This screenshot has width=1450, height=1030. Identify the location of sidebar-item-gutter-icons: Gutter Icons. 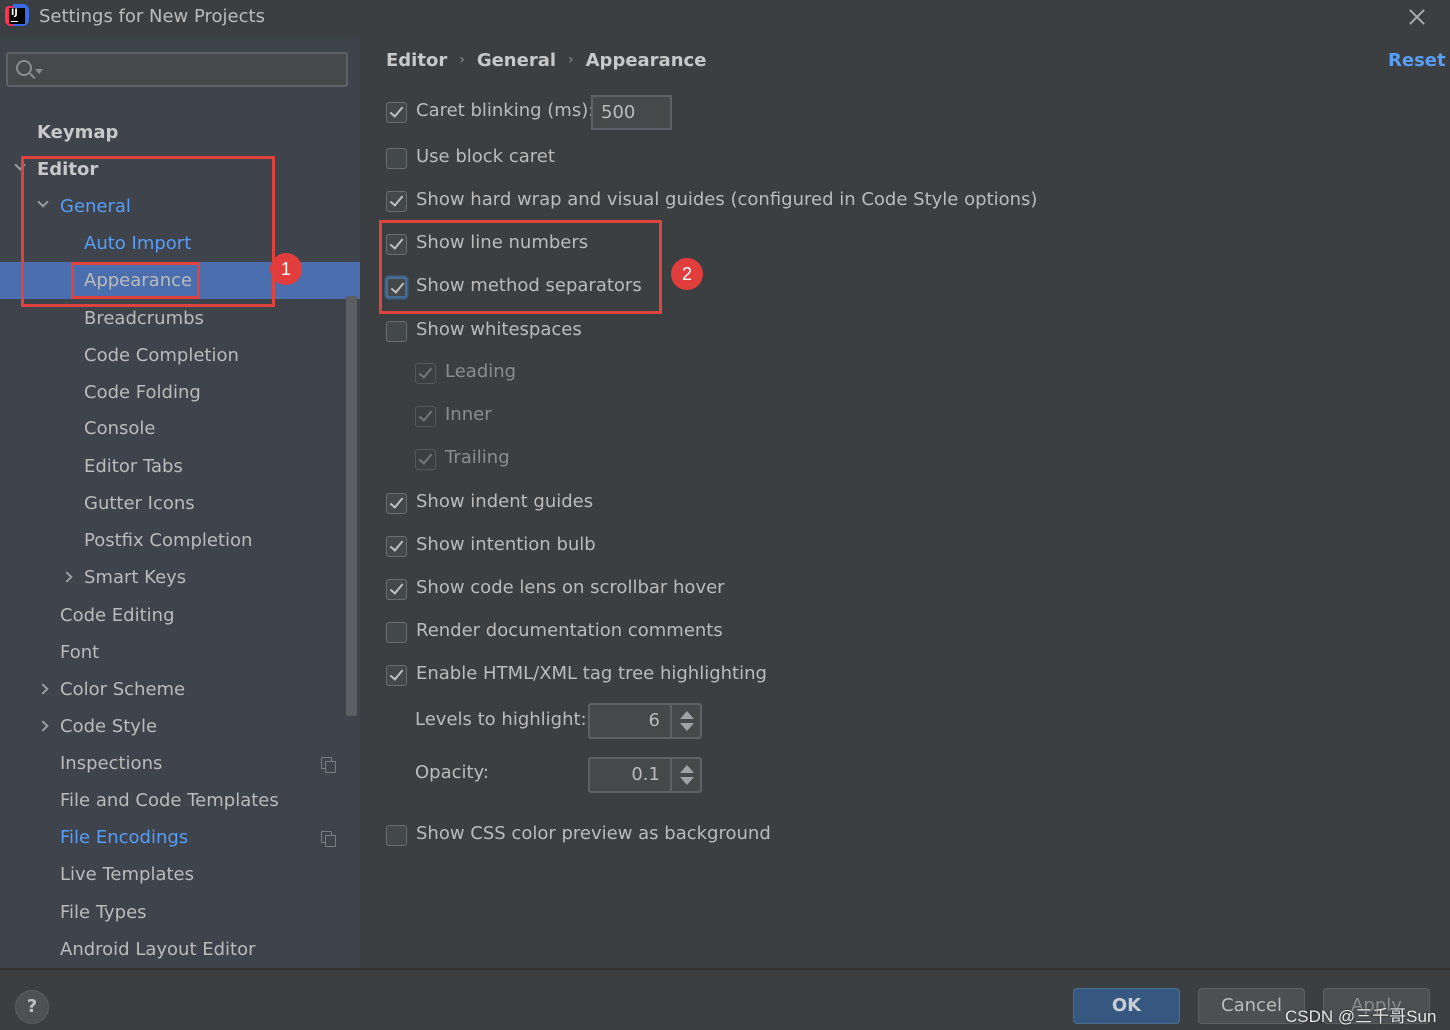
(180, 503).